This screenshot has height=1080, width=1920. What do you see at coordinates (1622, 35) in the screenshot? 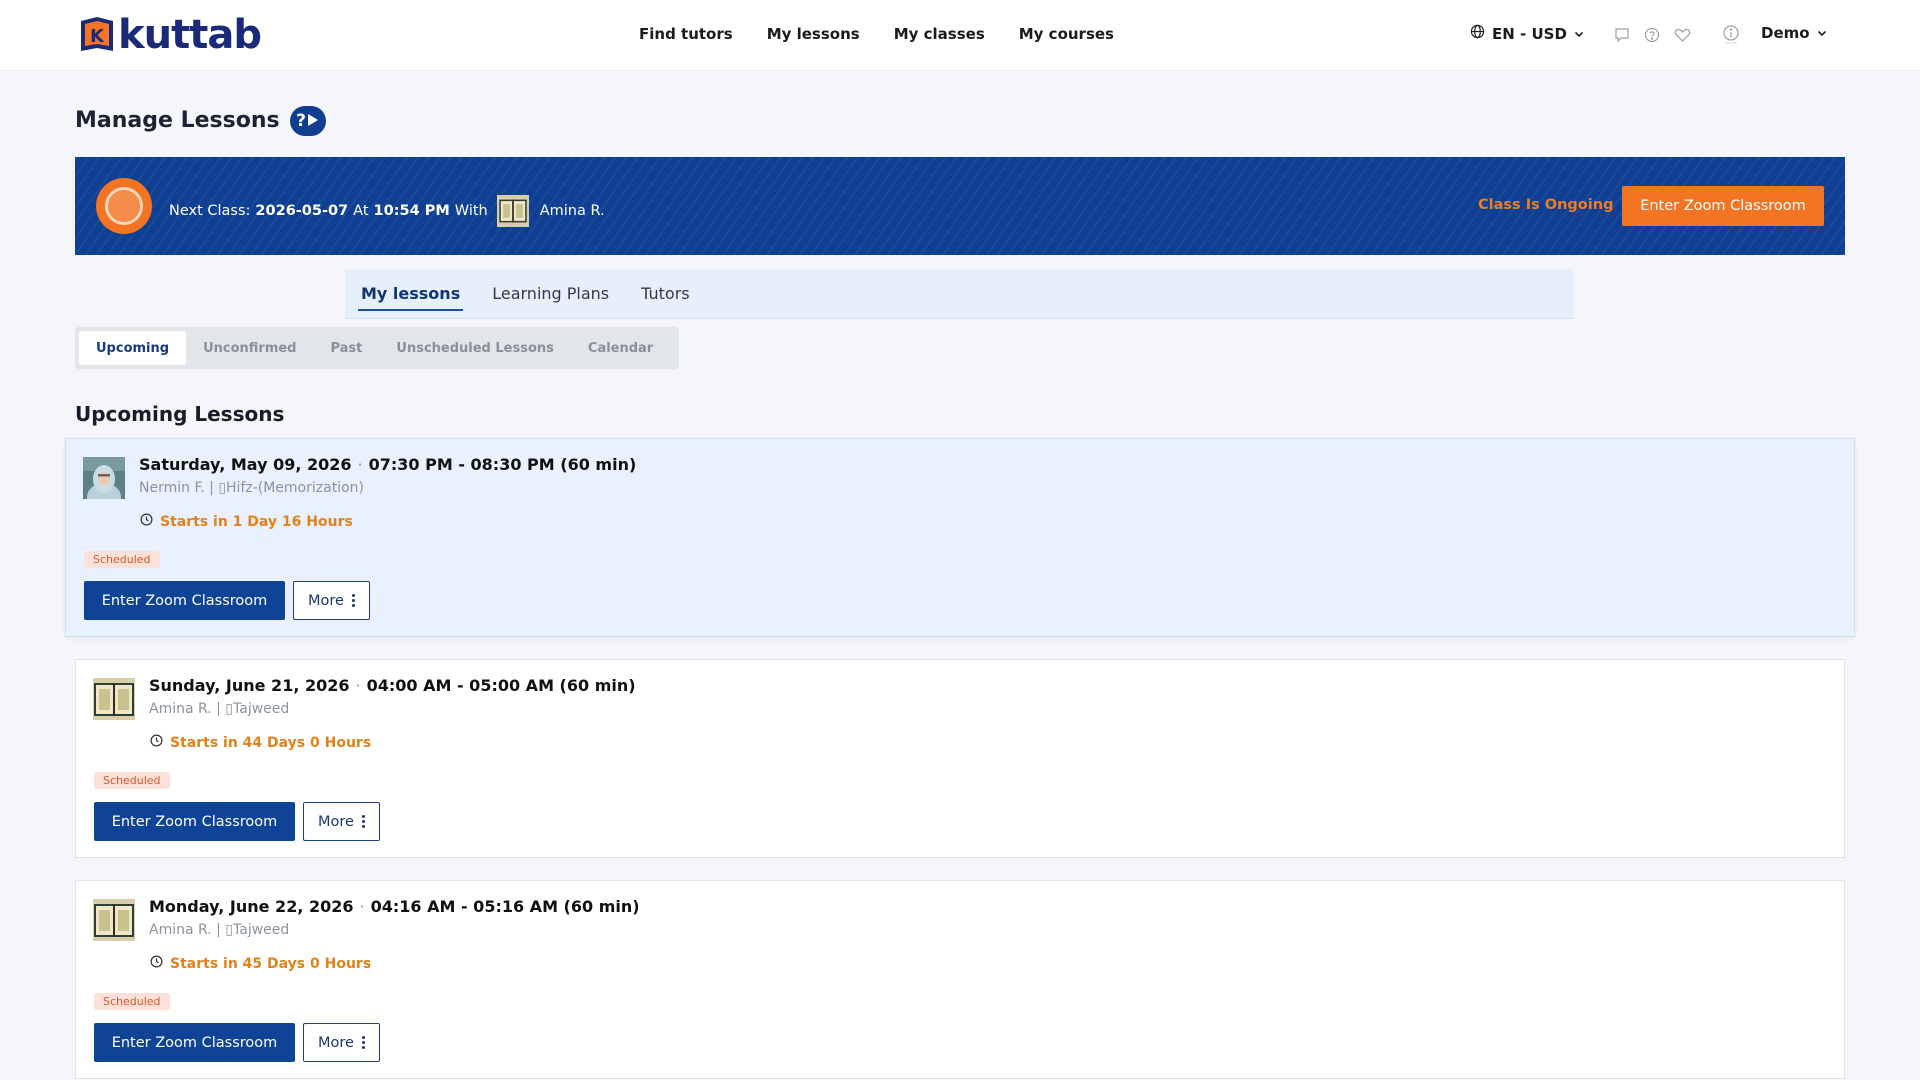
I see `chat-icon` at bounding box center [1622, 35].